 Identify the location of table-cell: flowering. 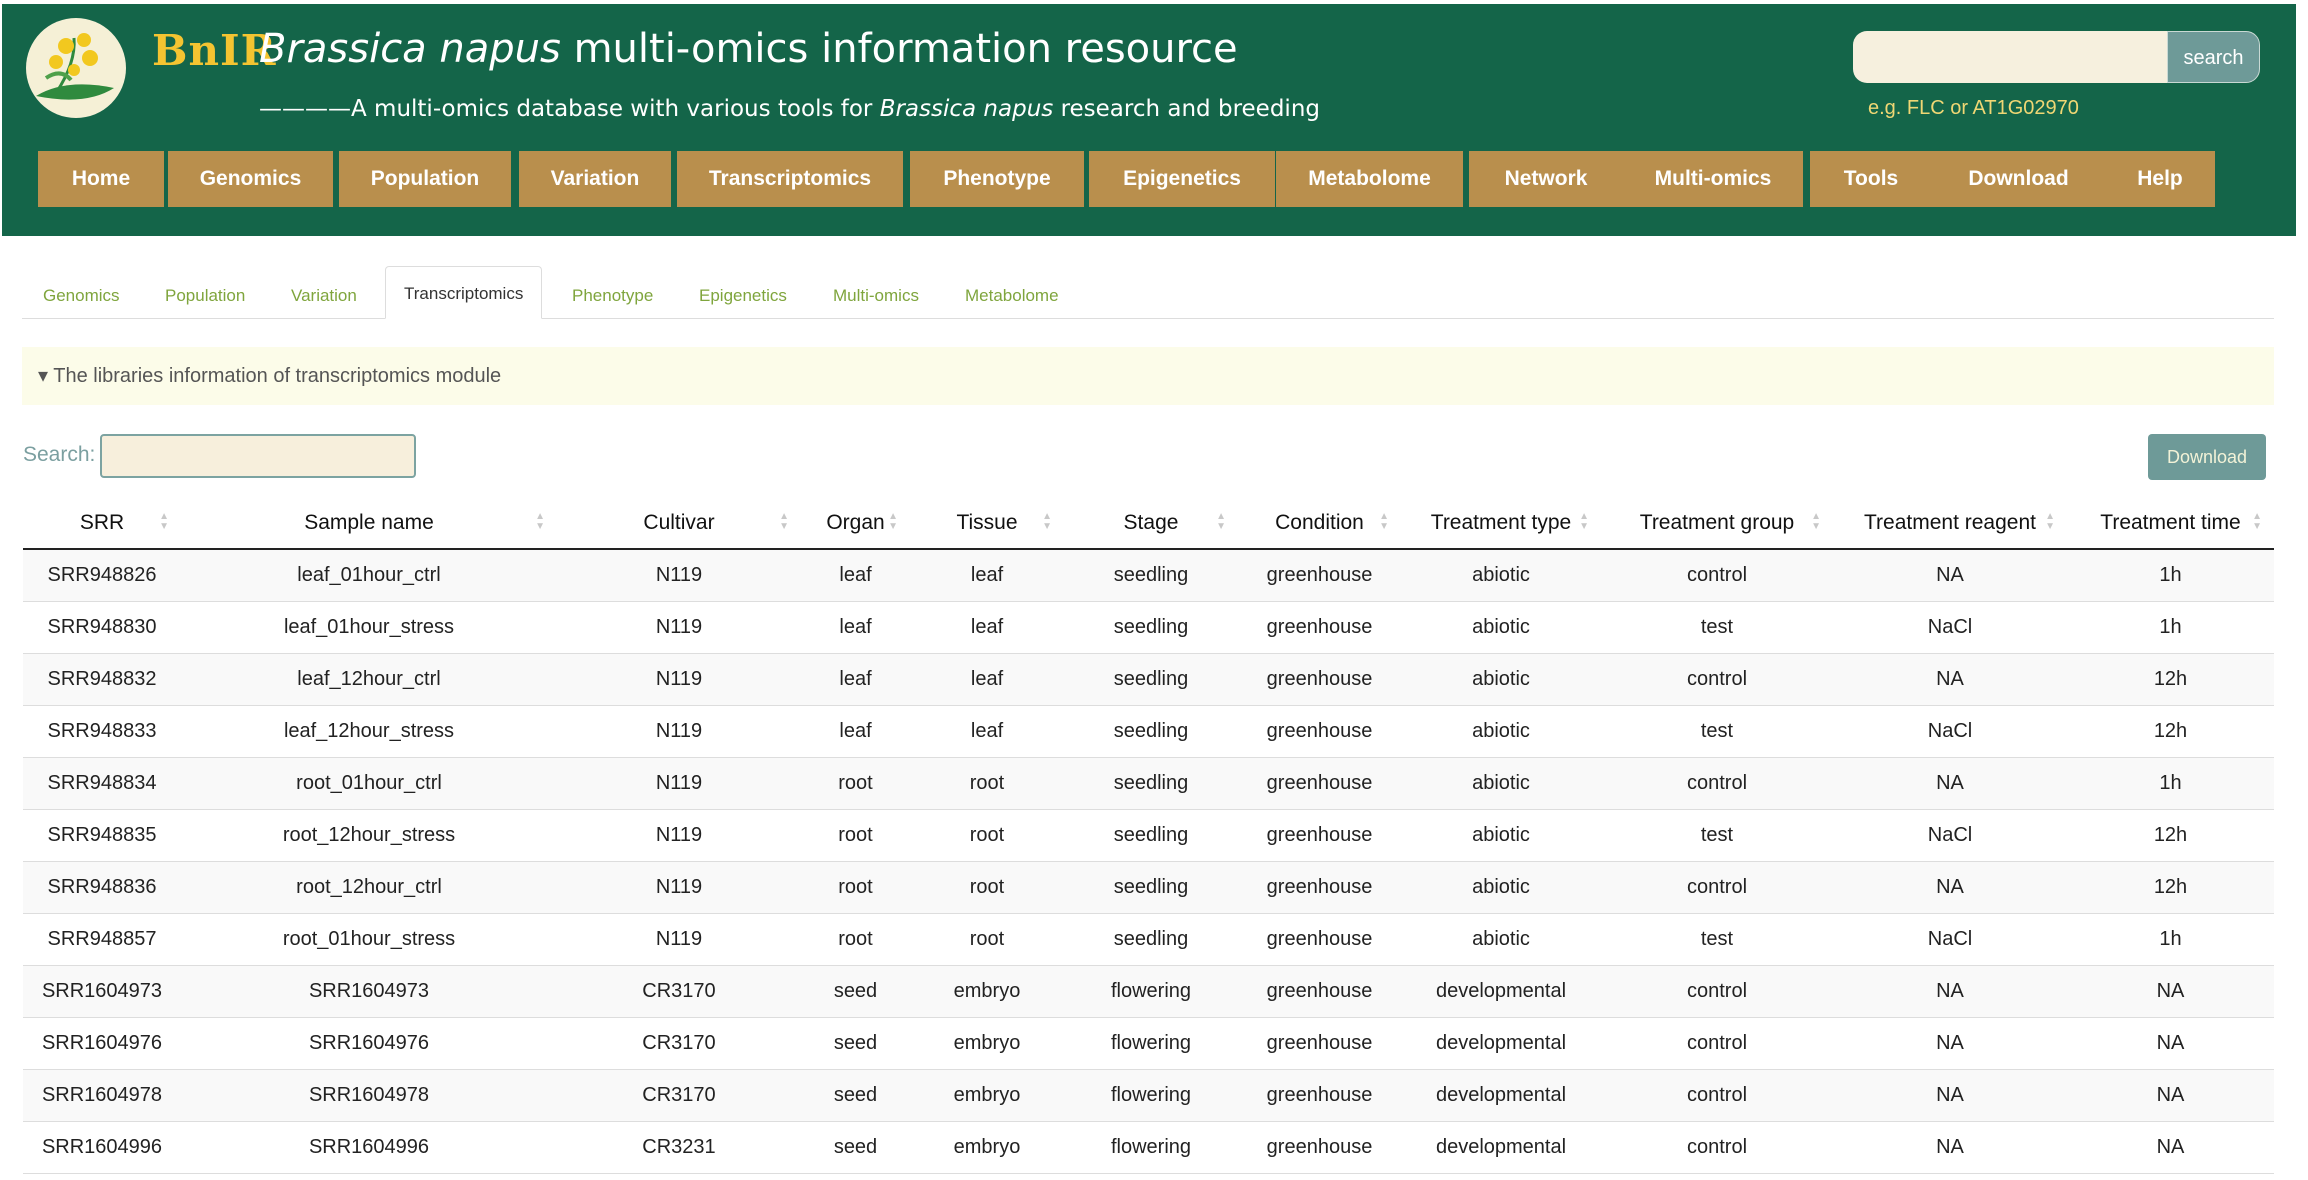
(1151, 1095).